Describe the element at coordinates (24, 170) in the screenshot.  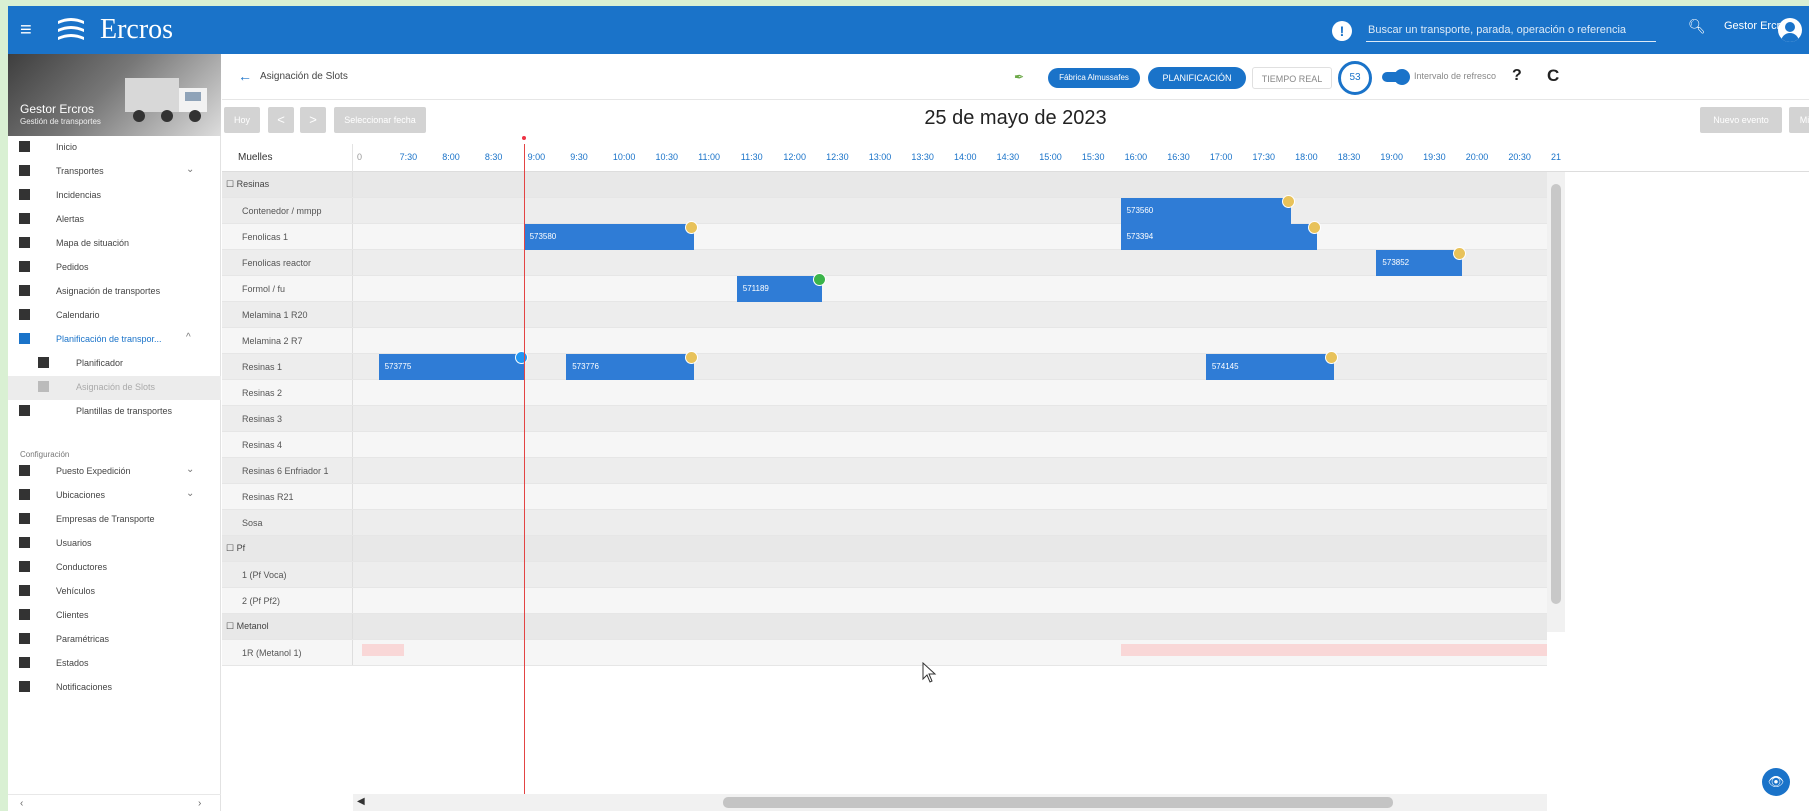
I see `diamond-icon` at that location.